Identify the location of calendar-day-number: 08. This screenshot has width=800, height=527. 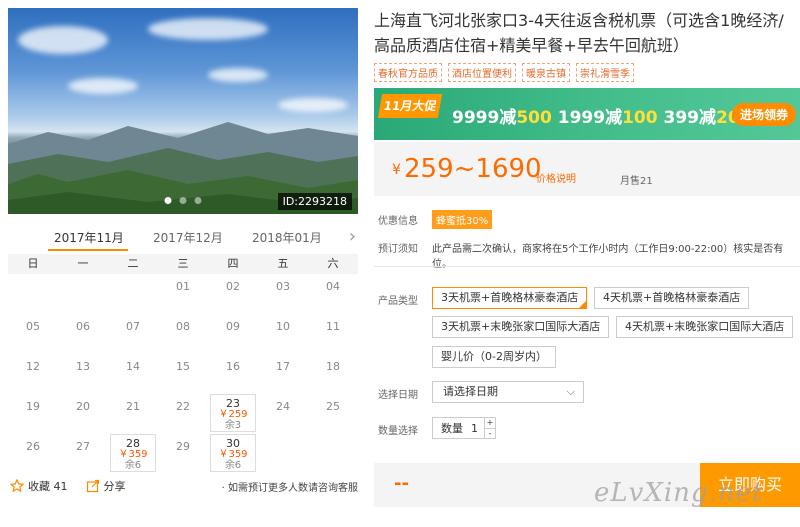
(183, 326).